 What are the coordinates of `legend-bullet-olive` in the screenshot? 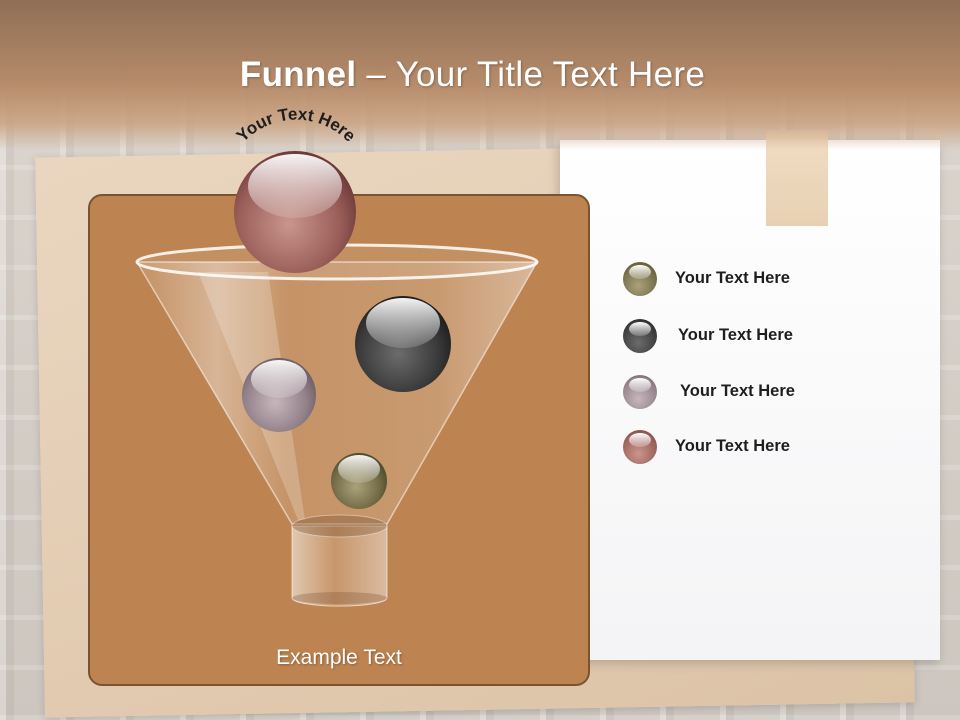 It's located at (640, 279).